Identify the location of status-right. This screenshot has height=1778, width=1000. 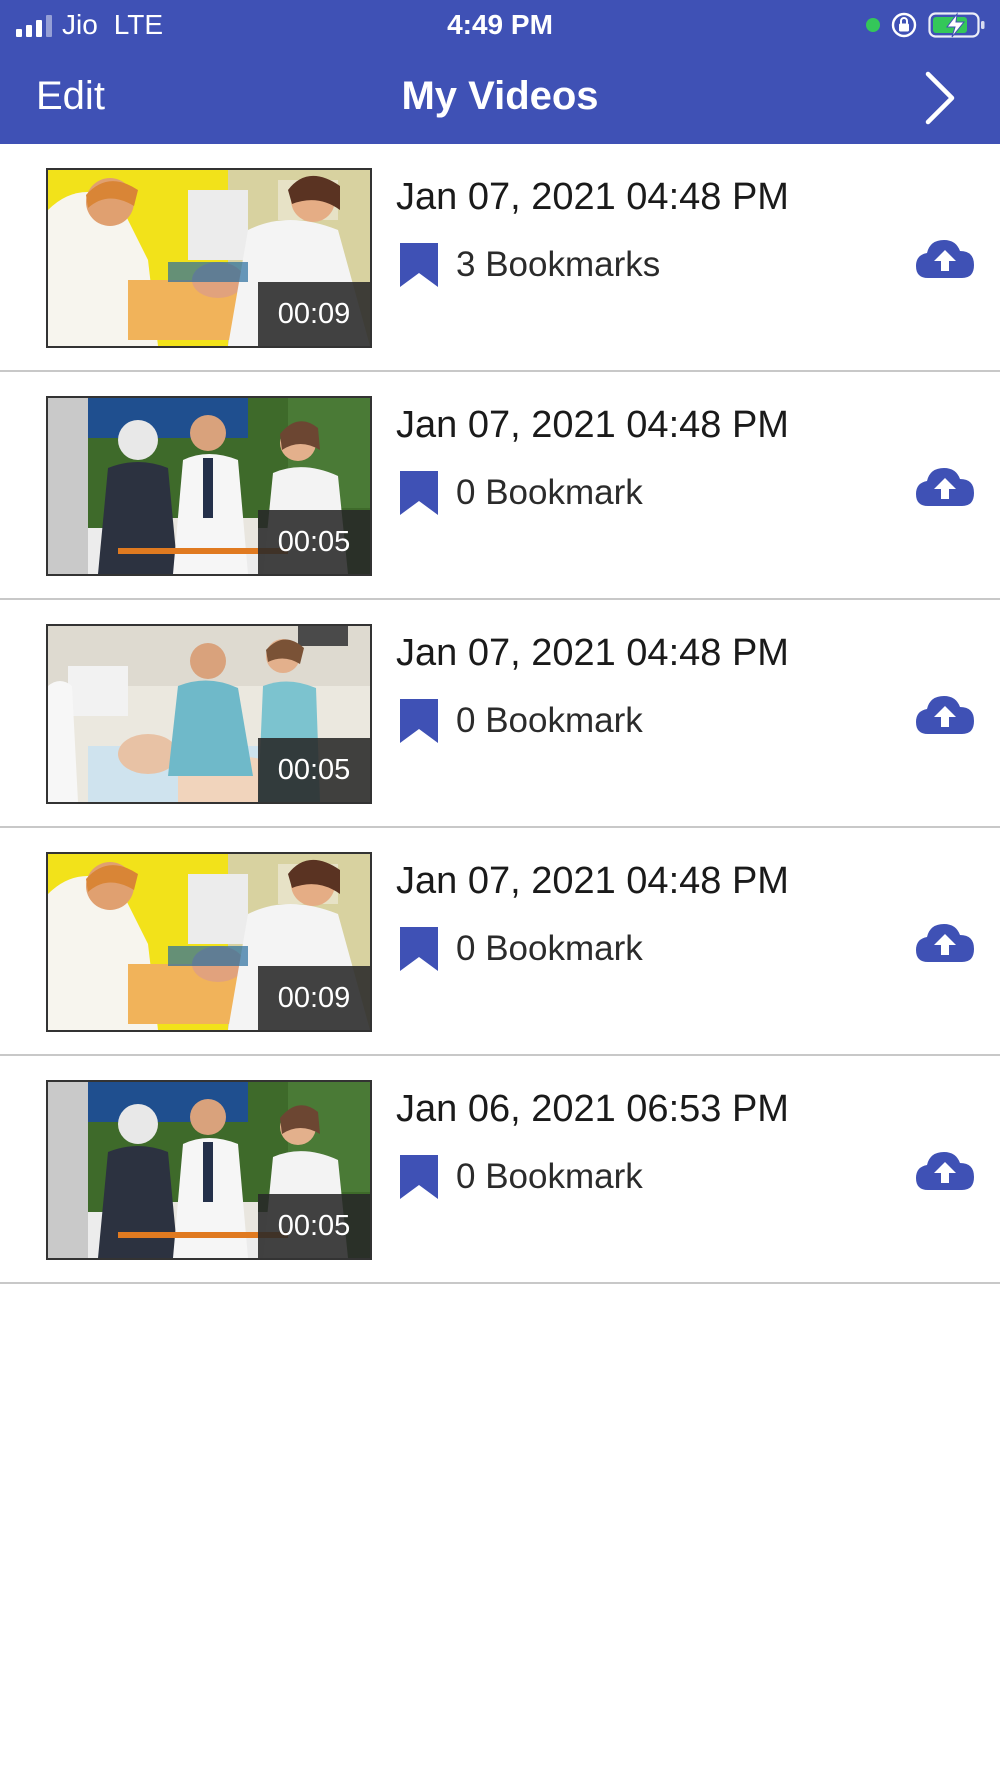
(926, 25).